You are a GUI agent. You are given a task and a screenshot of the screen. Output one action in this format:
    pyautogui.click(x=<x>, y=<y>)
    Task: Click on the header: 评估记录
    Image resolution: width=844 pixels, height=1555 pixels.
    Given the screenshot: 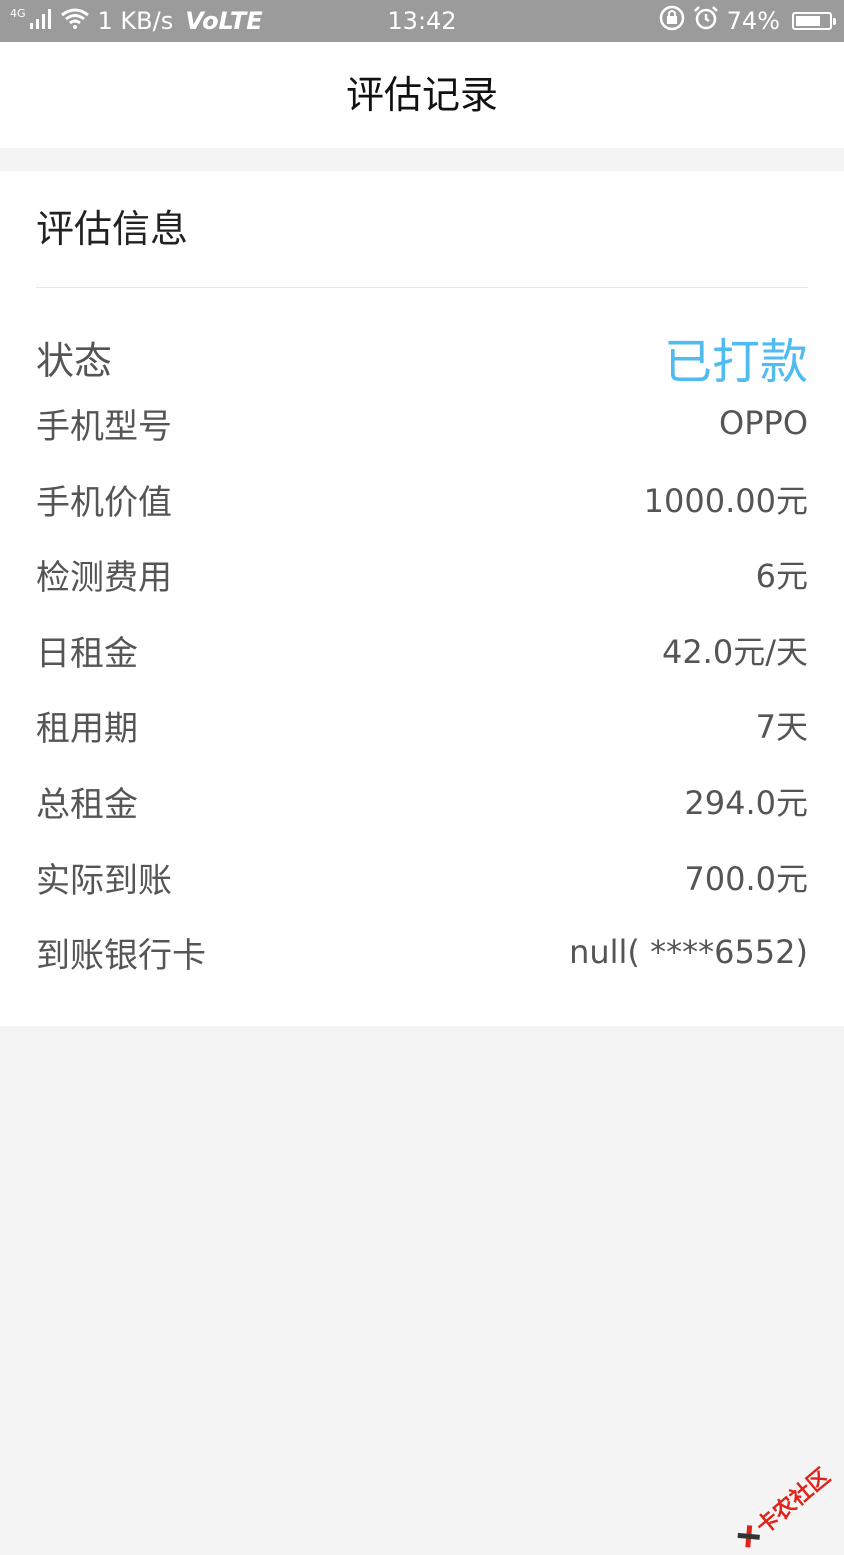 What is the action you would take?
    pyautogui.click(x=422, y=95)
    